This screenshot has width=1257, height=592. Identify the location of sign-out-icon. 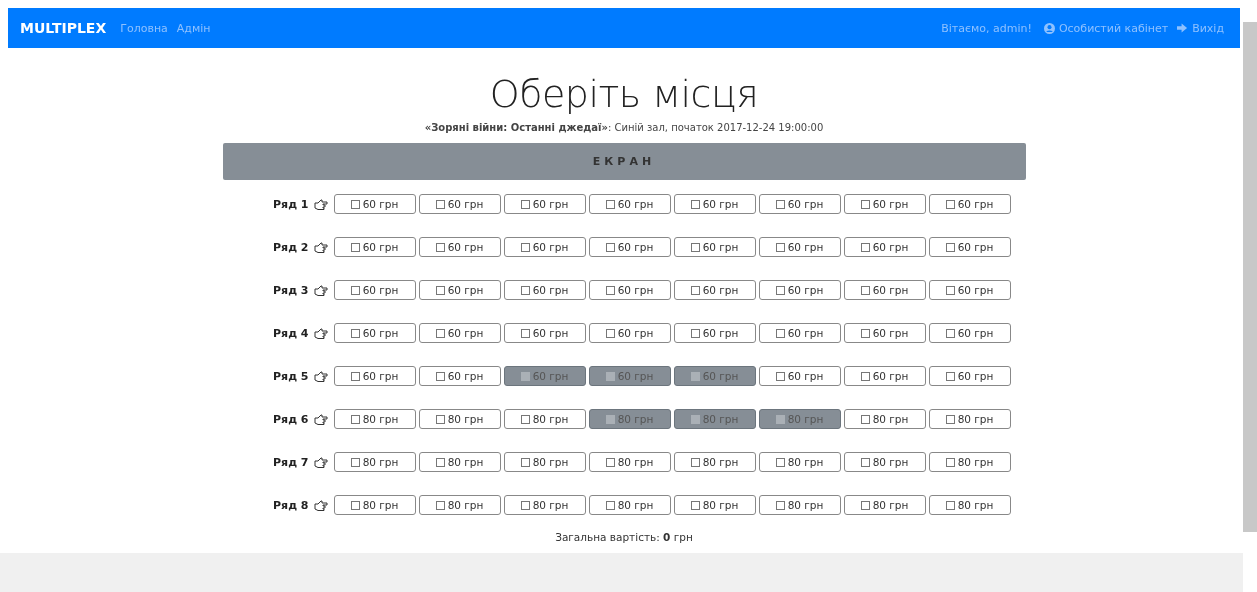
(1183, 28).